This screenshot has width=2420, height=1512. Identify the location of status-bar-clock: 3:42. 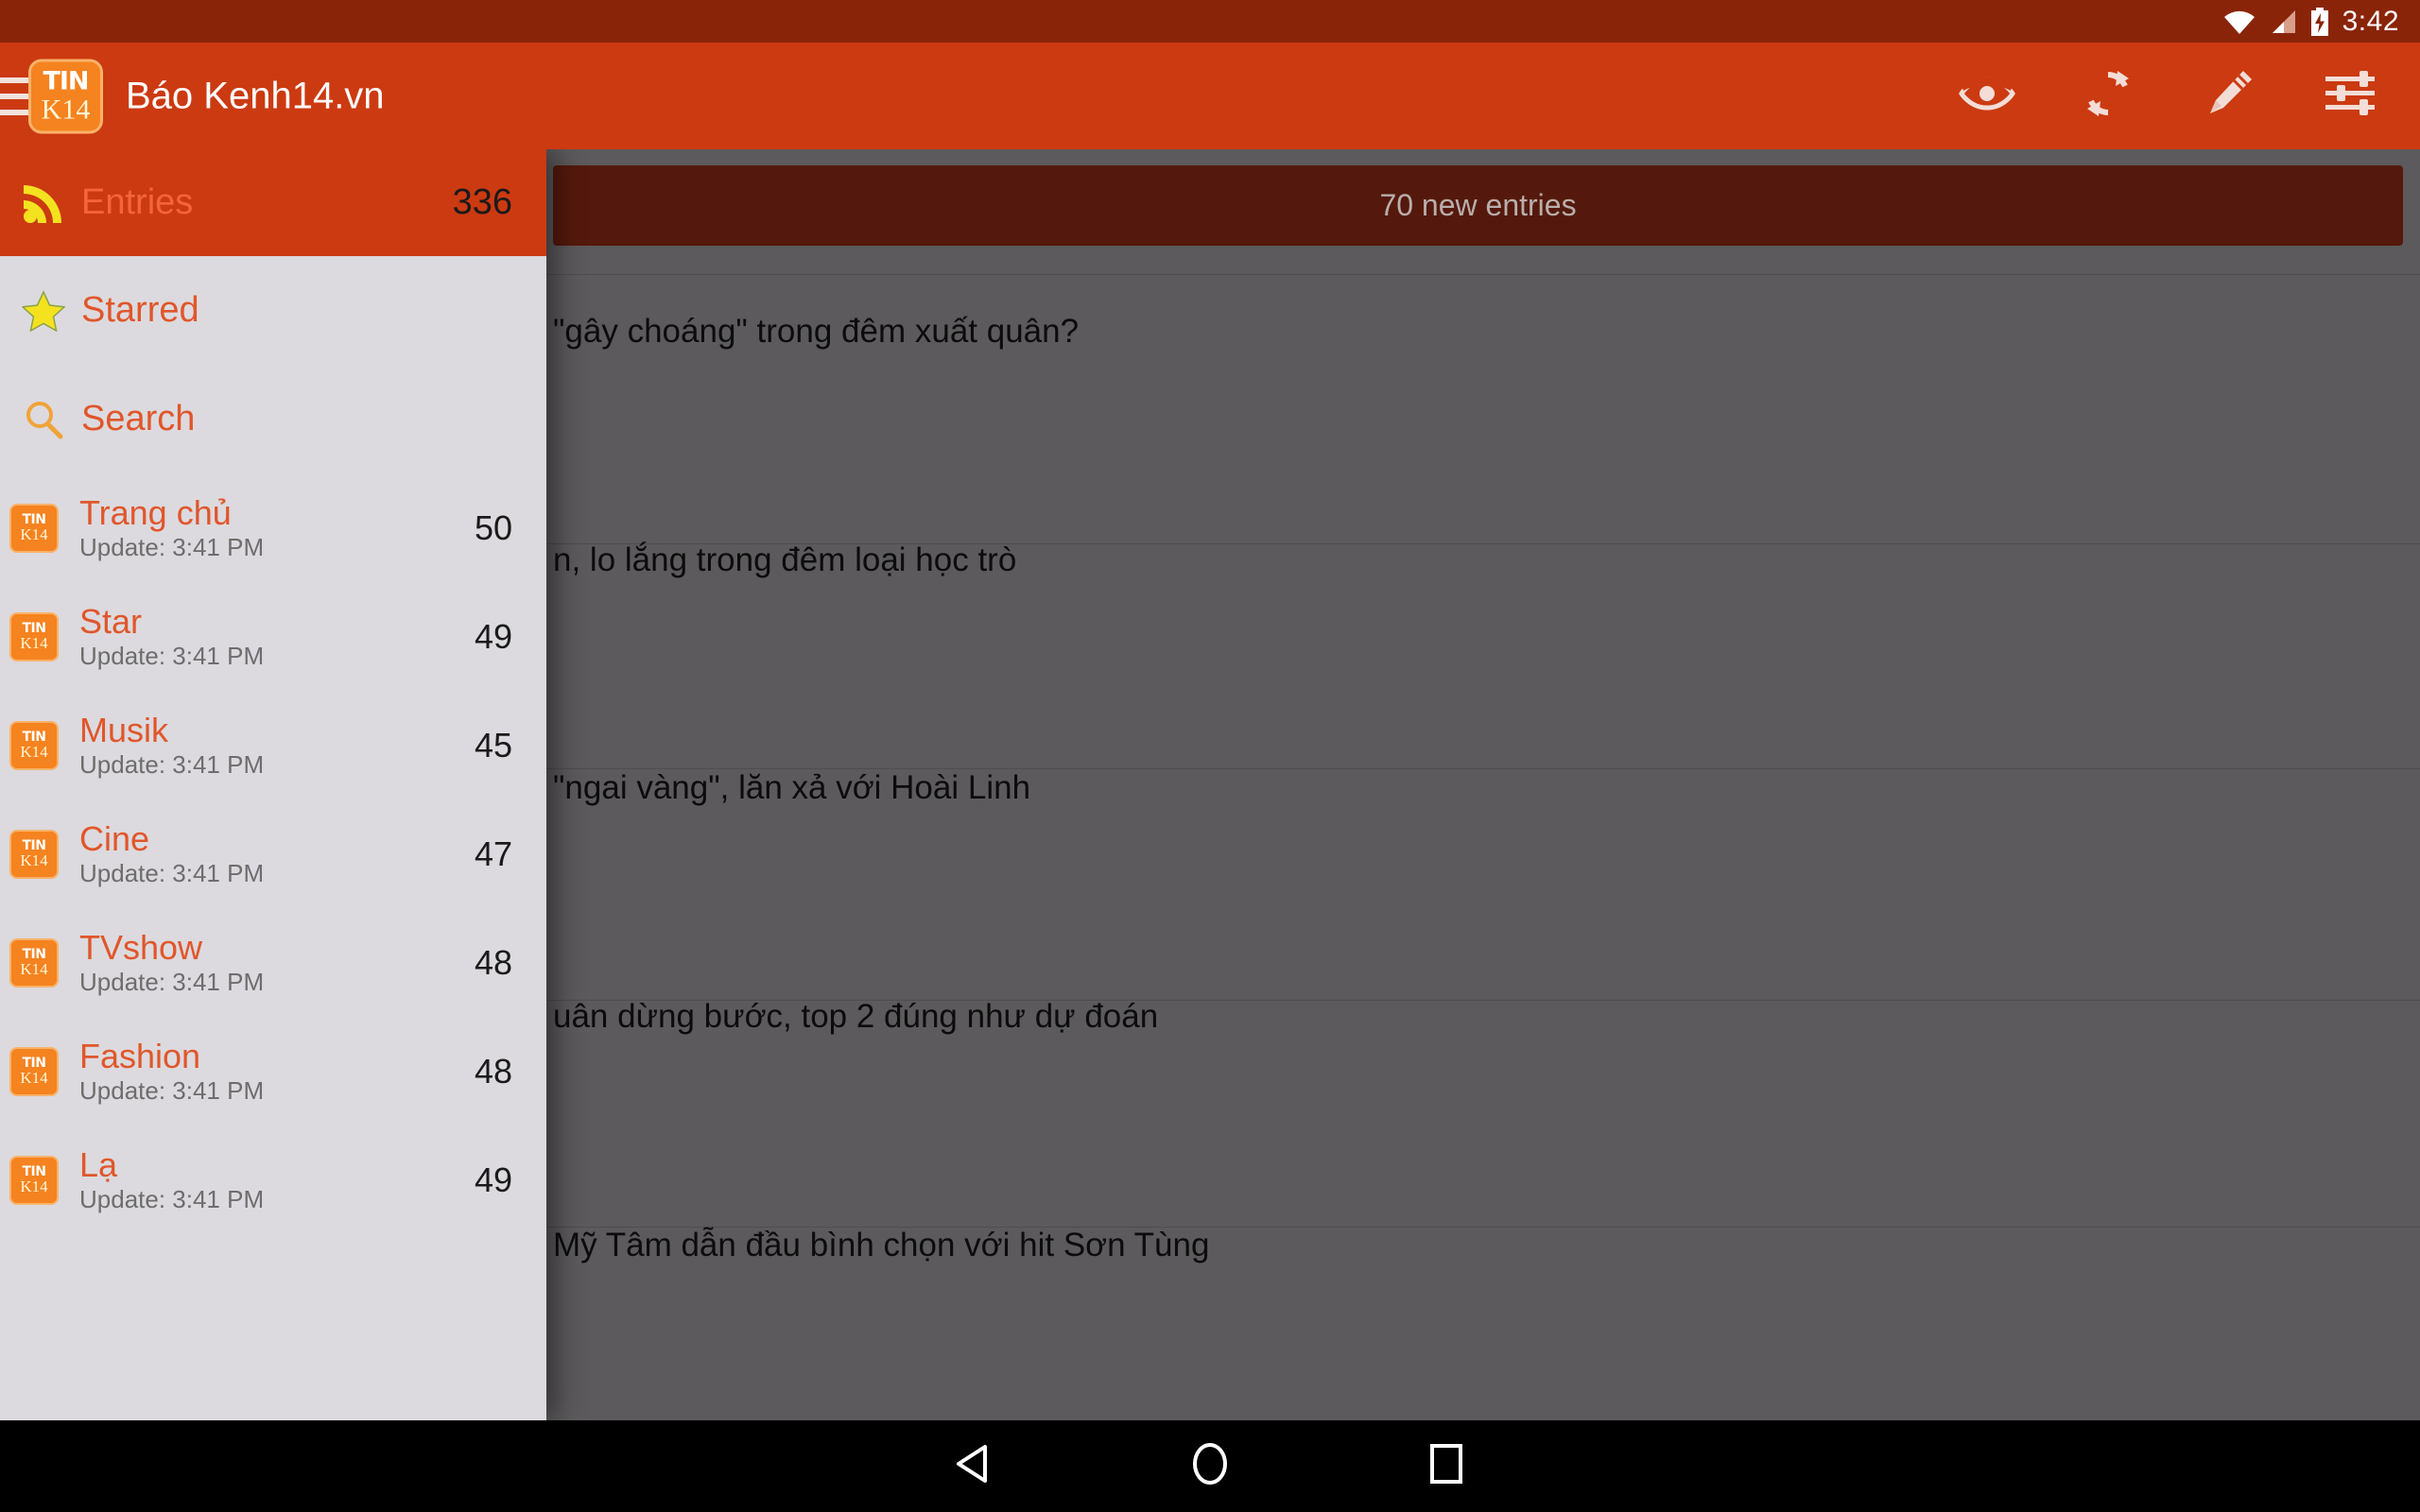
(2370, 21).